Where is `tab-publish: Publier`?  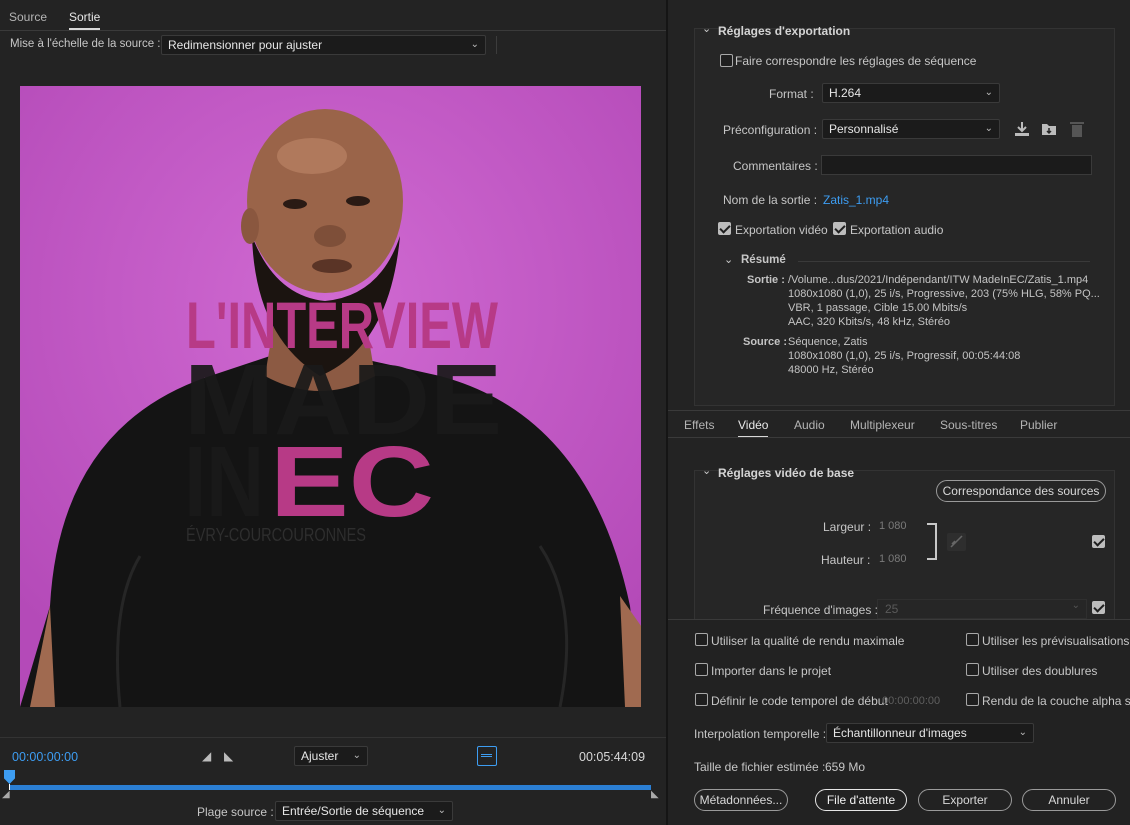 tab-publish: Publier is located at coordinates (1038, 425).